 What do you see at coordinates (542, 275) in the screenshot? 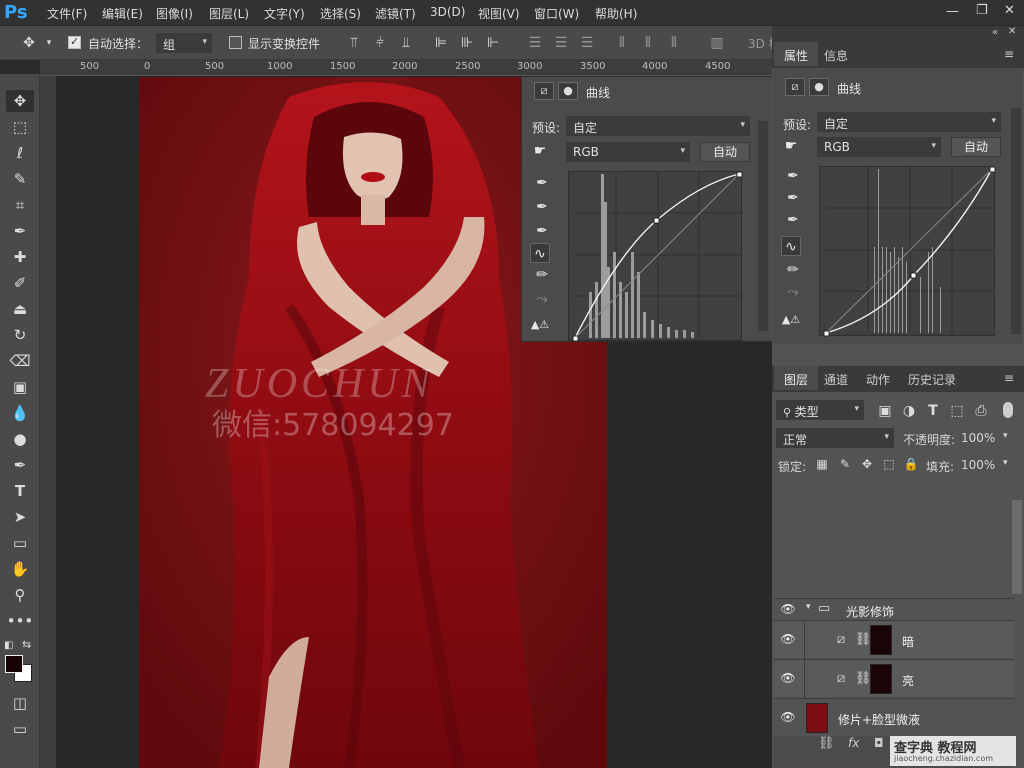
I see `pencil-draw-icon: ✏` at bounding box center [542, 275].